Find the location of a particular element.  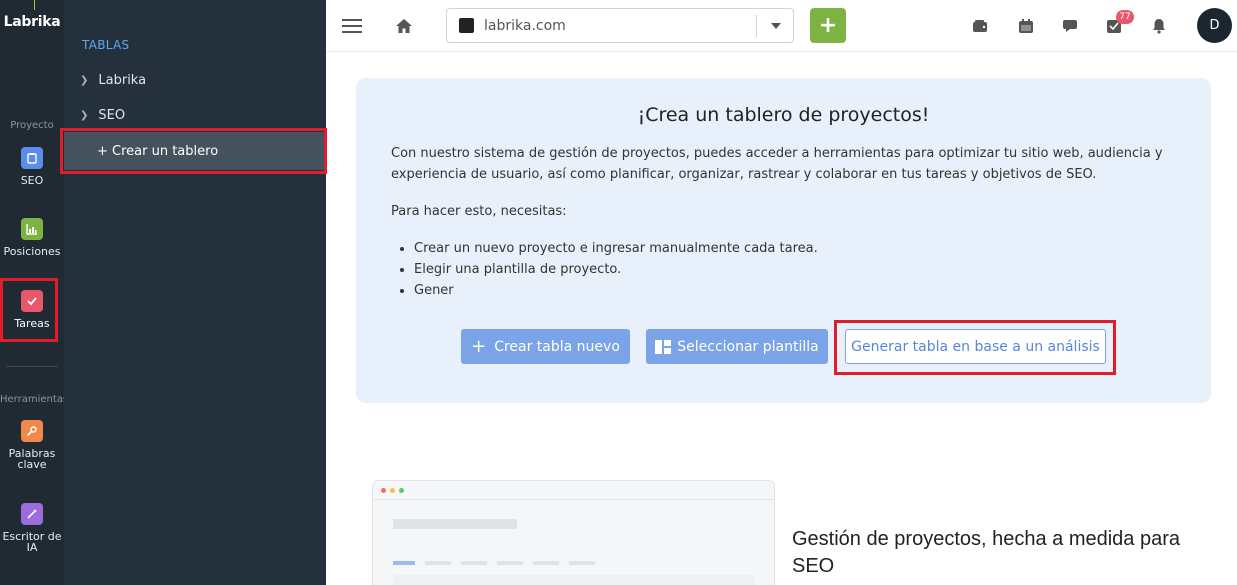

window-dots is located at coordinates (392, 490).